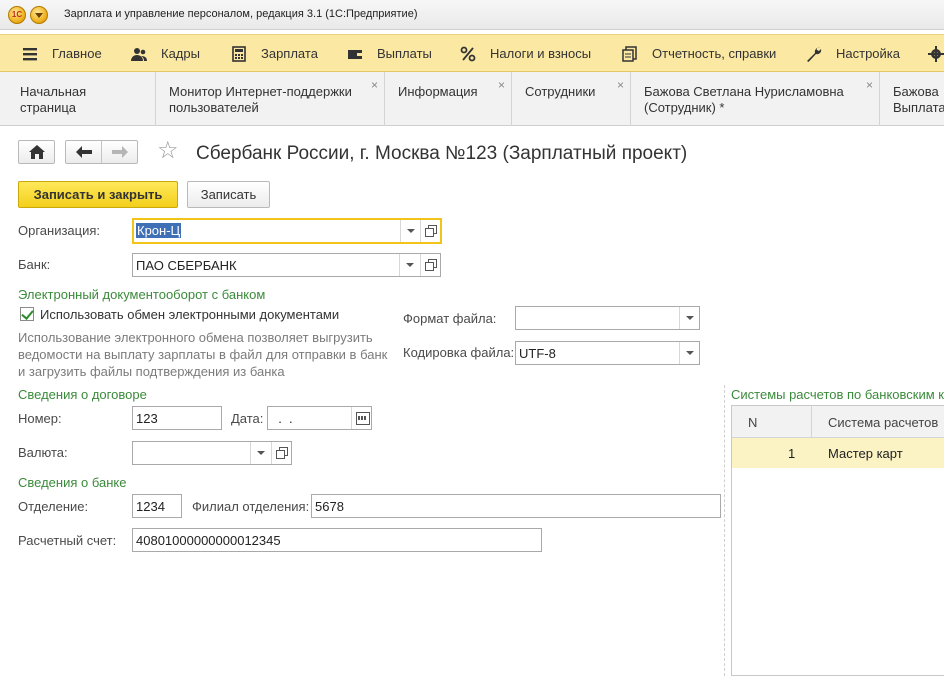  I want to click on organization-field: Крон-Ц, so click(287, 231).